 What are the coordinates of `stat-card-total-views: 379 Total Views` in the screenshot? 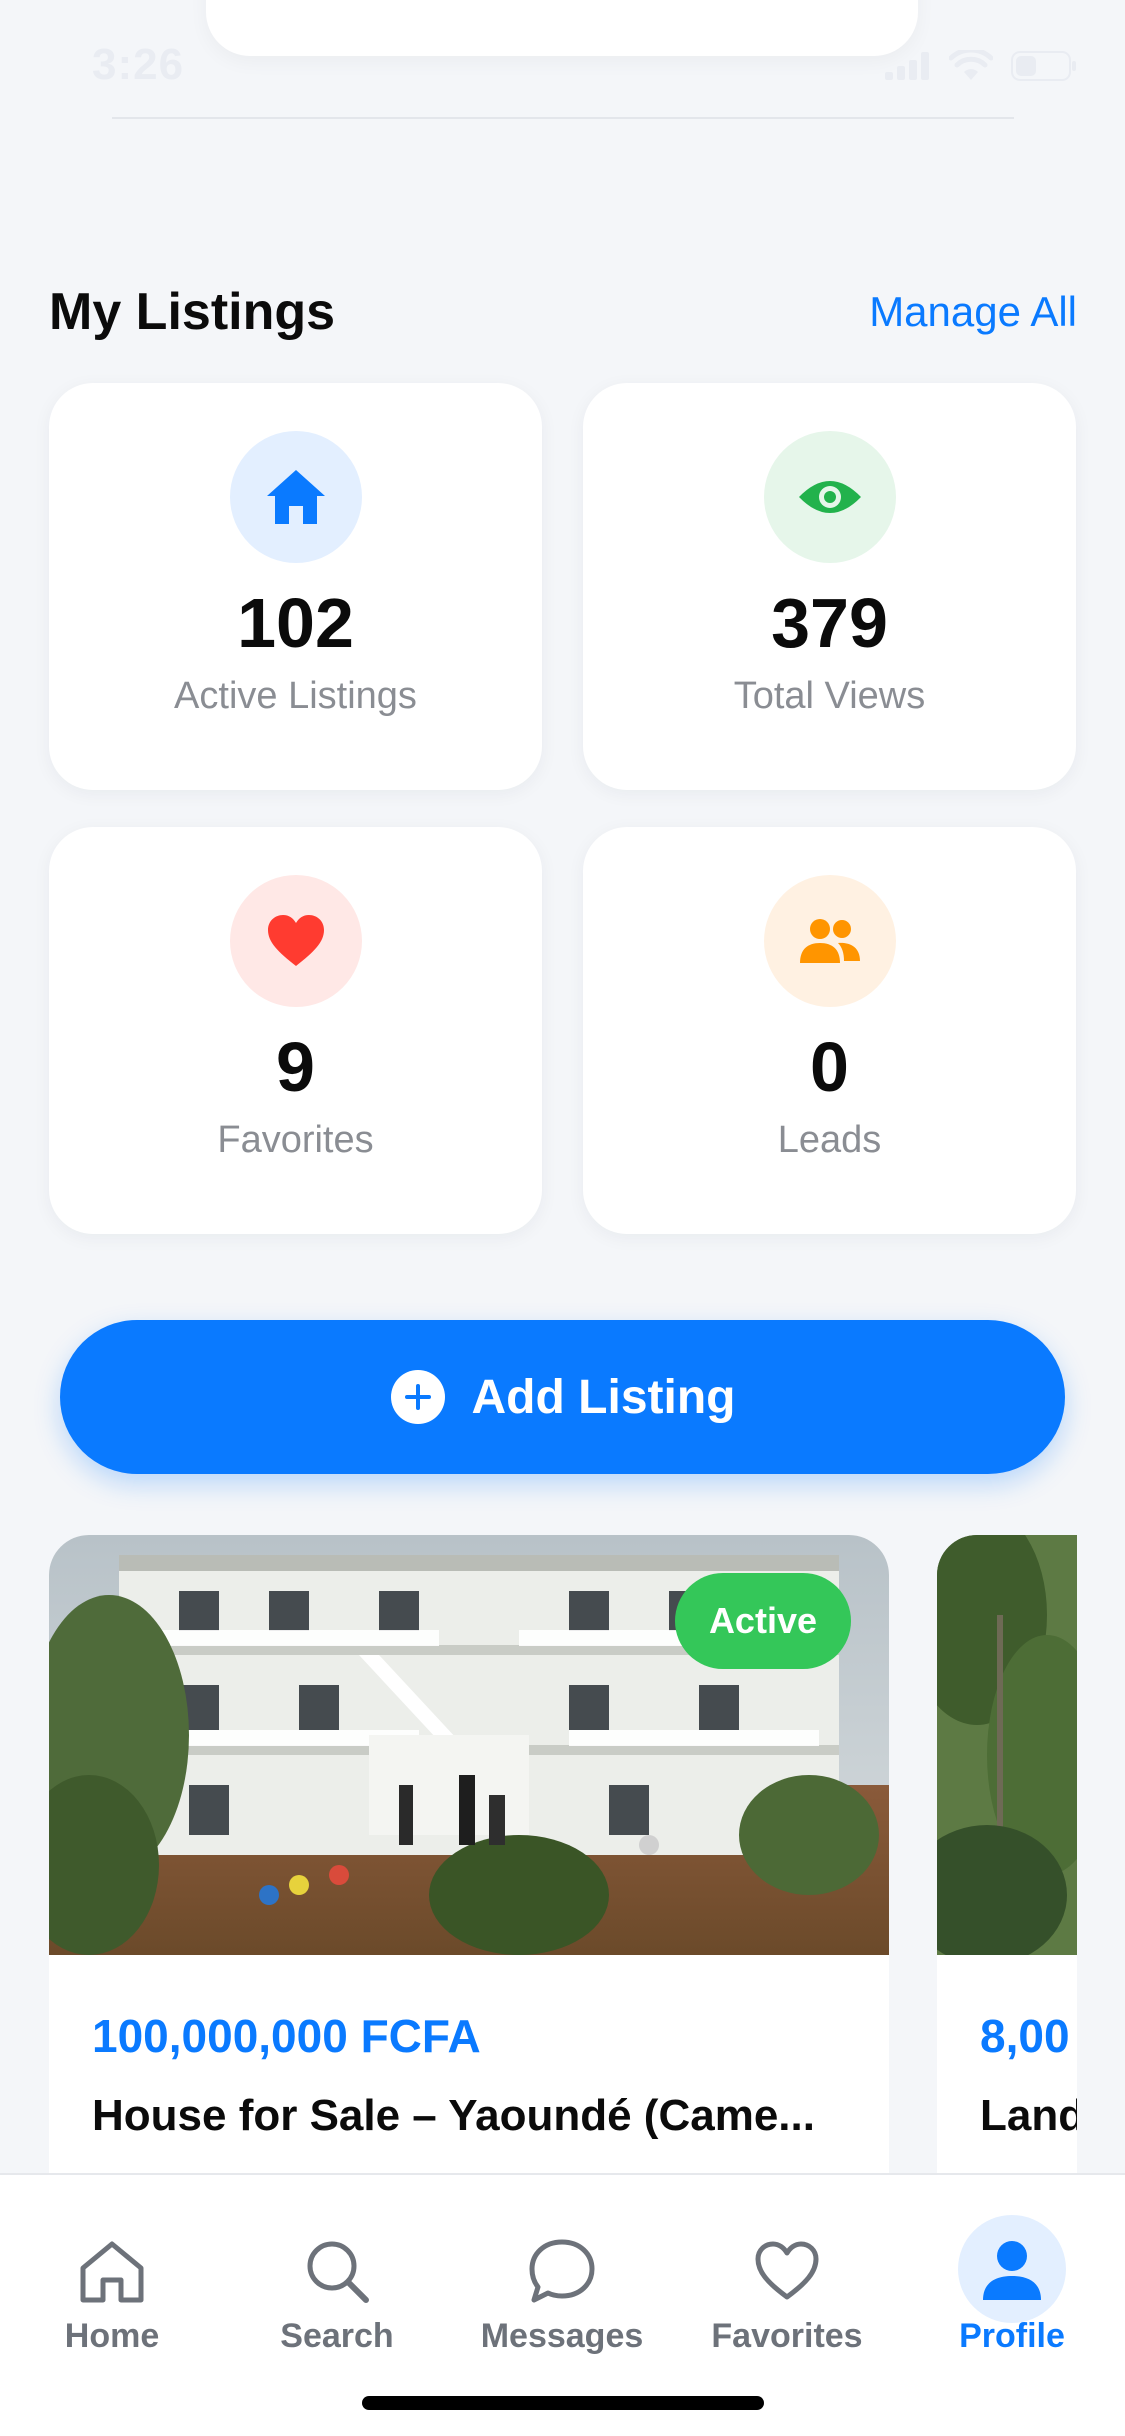 It's located at (829, 586).